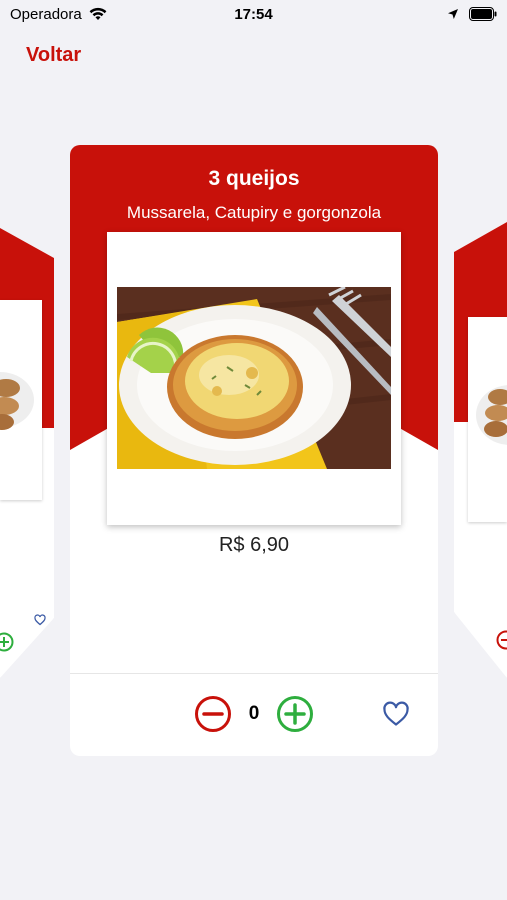  I want to click on previous-product-photo, so click(21, 400).